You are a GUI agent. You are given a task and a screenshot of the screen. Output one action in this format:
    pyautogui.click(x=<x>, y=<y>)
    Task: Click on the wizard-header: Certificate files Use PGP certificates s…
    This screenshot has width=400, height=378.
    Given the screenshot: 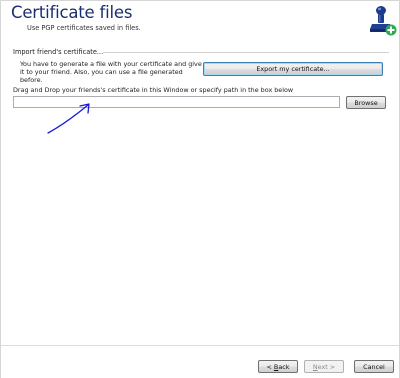 What is the action you would take?
    pyautogui.click(x=200, y=21)
    